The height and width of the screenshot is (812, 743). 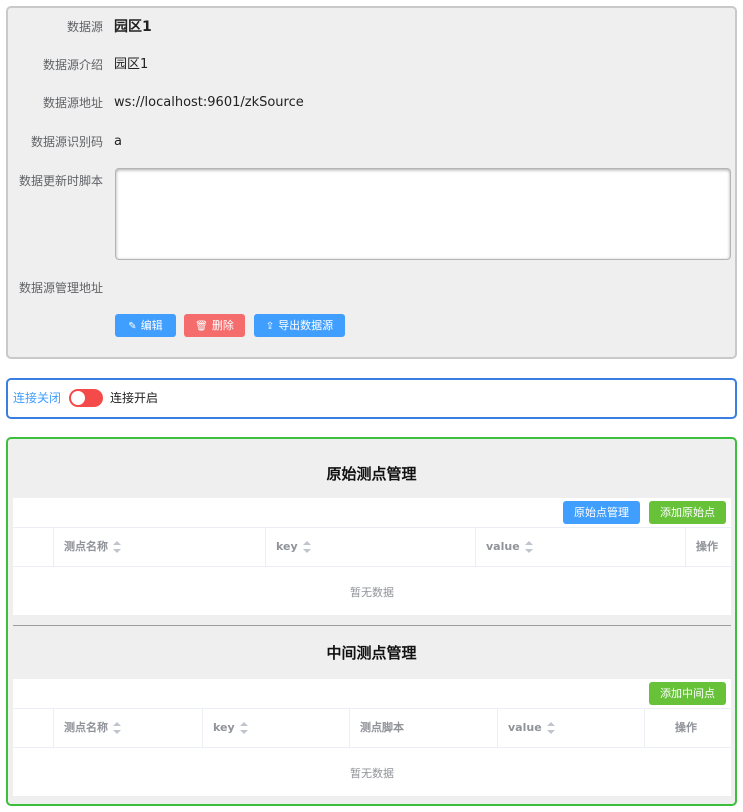 What do you see at coordinates (525, 727) in the screenshot?
I see `mid-column-value-label: value` at bounding box center [525, 727].